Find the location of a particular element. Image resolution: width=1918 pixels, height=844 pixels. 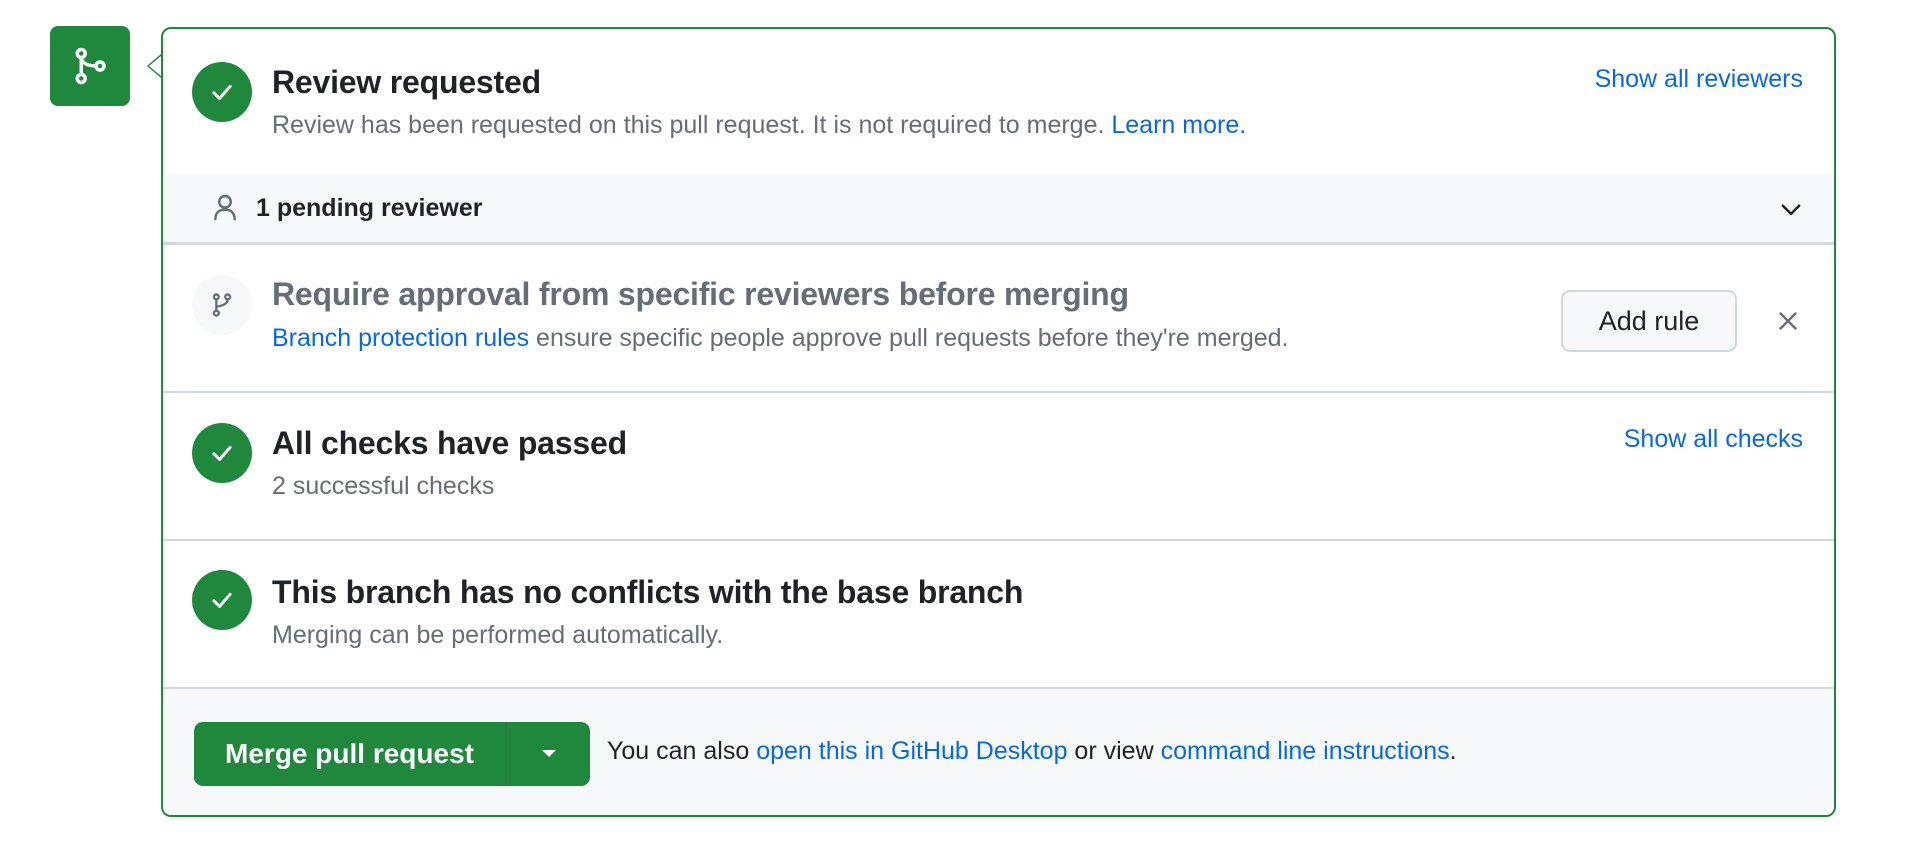

git-merge-badge is located at coordinates (90, 66).